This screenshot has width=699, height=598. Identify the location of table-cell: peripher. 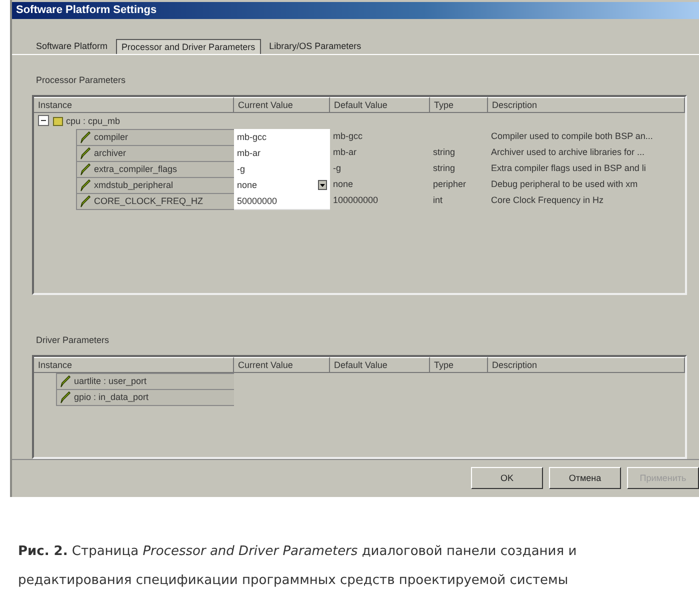
(449, 183).